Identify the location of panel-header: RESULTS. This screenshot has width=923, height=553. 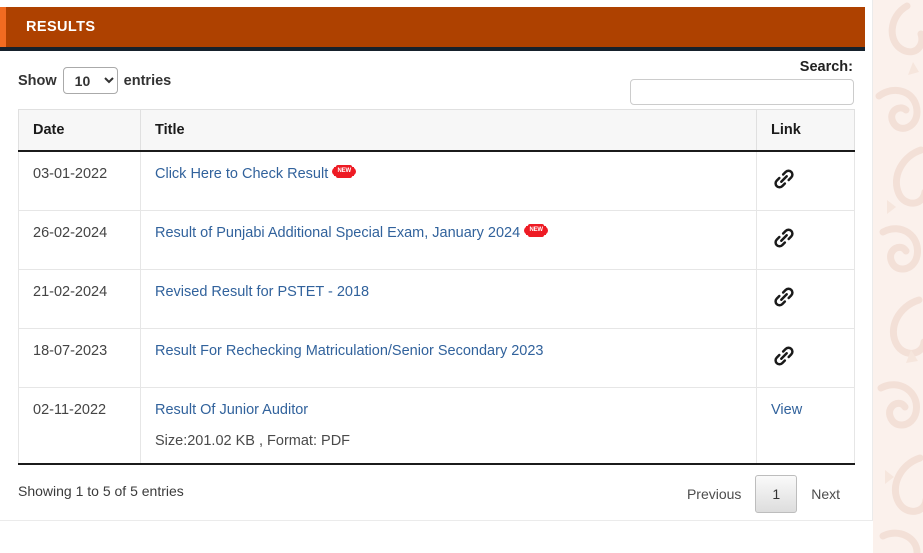
(432, 29).